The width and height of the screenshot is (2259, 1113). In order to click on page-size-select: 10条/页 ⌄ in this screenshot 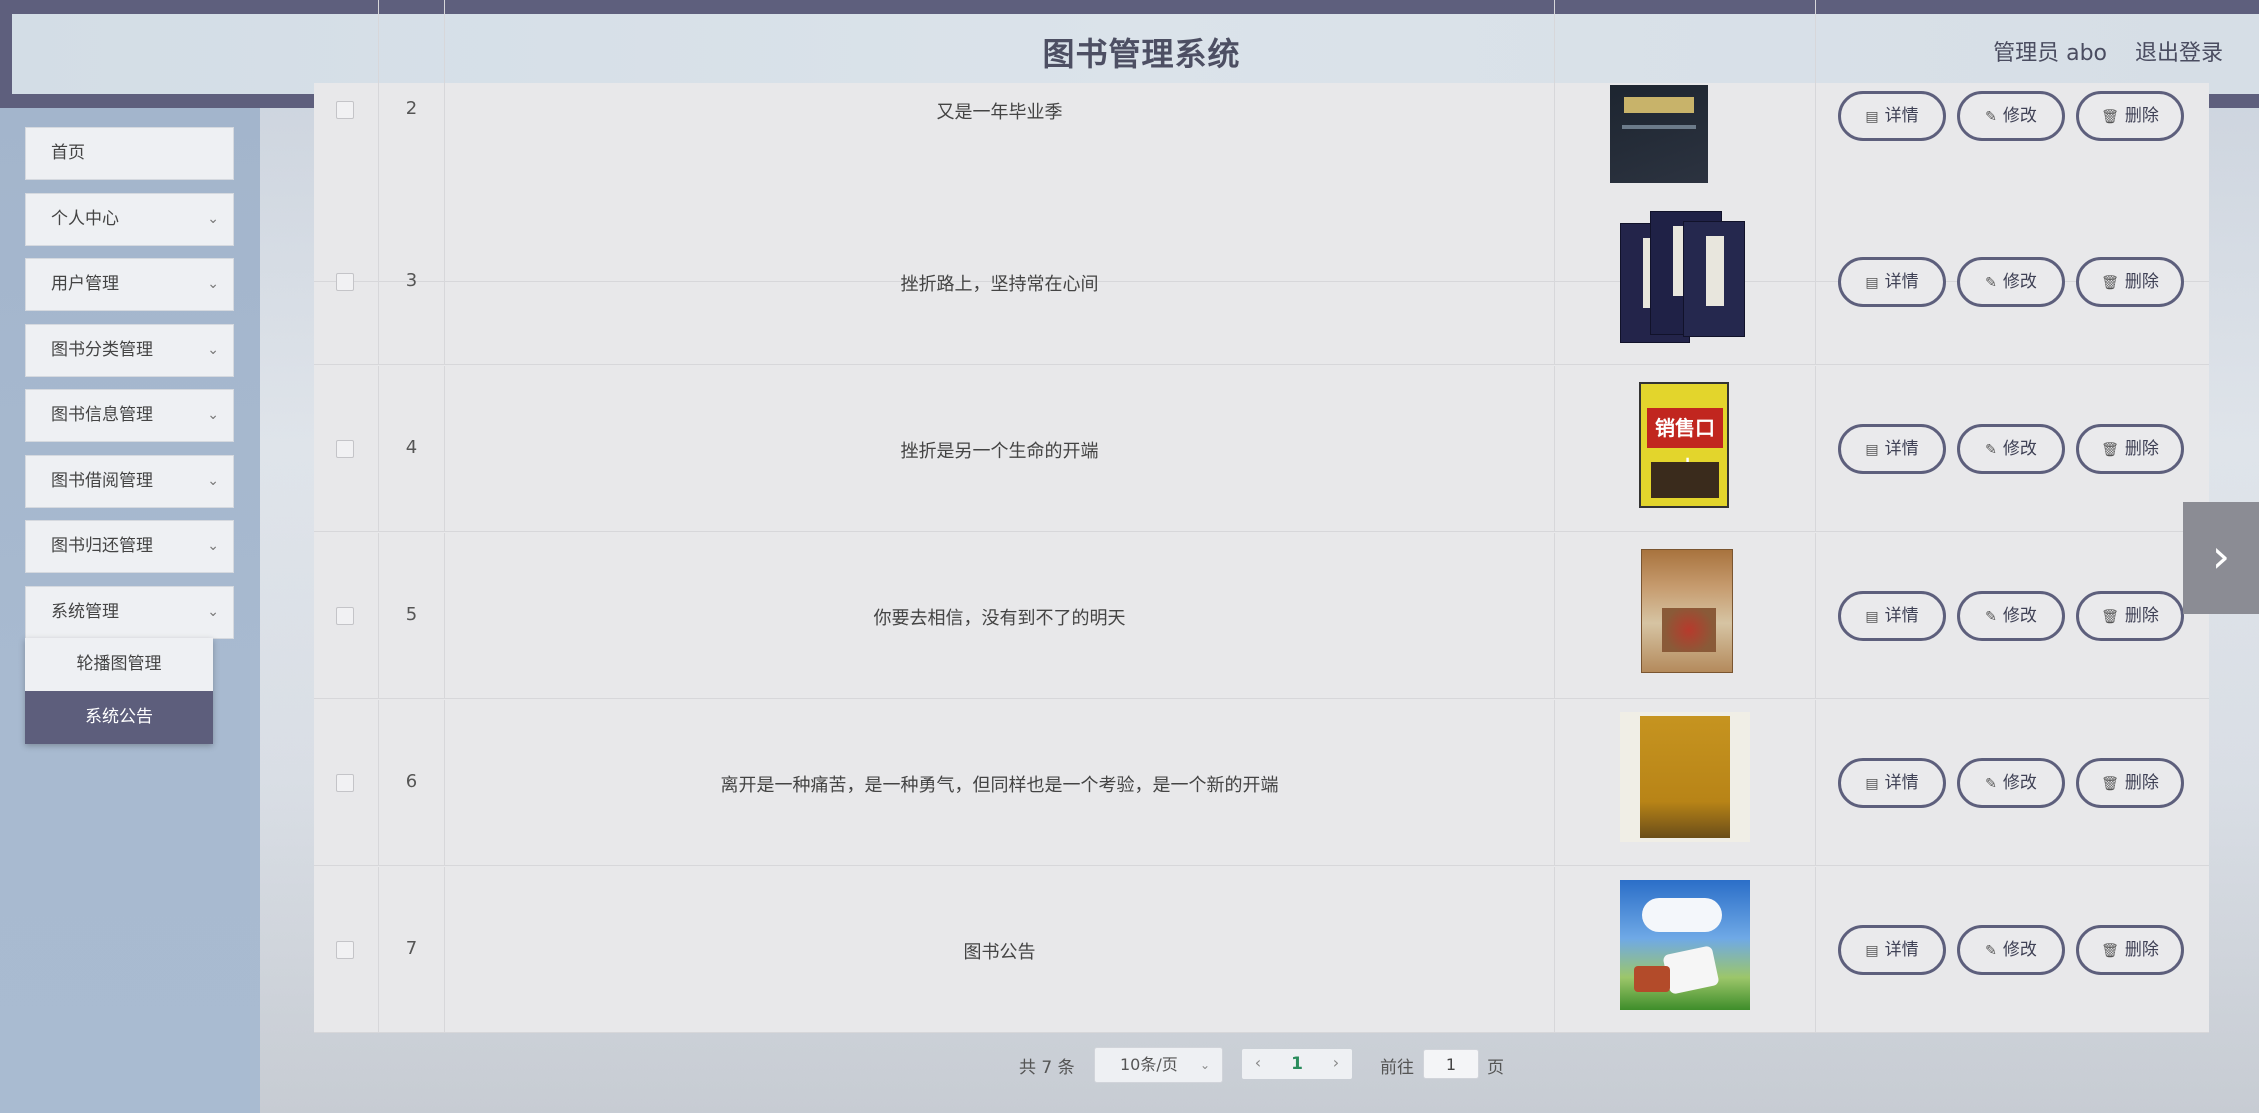, I will do `click(1158, 1065)`.